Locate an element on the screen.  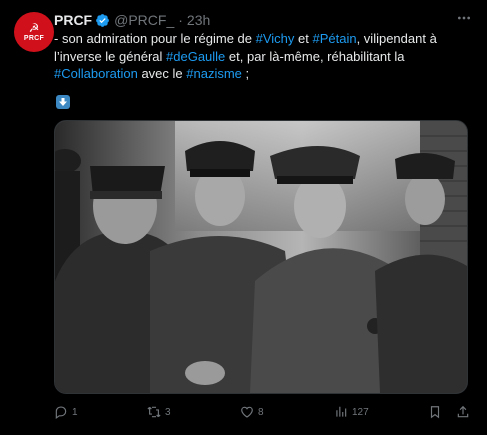
like-button: 8 is located at coordinates (252, 412).